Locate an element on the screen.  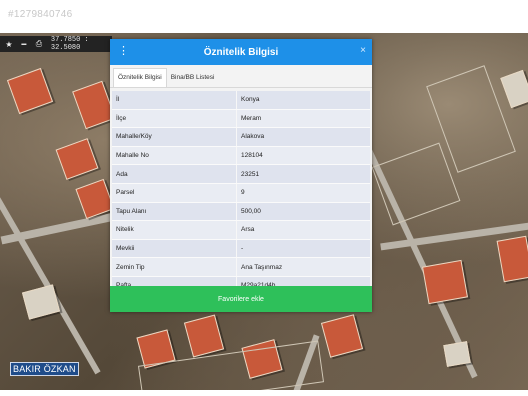
table-row: Mahalle/Köy Alakova is located at coordinates (241, 137).